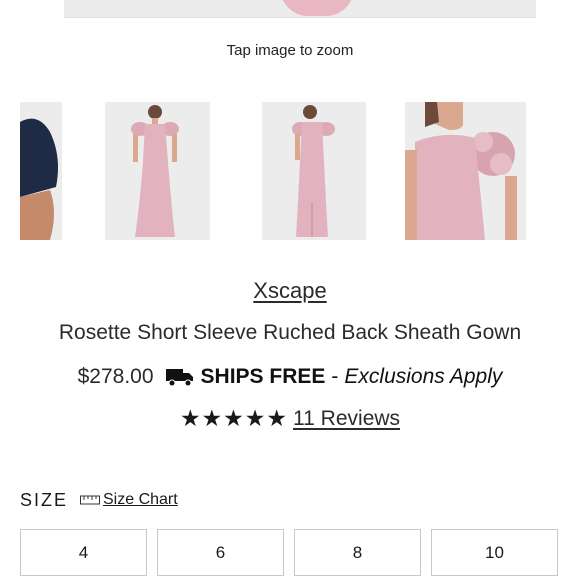  Describe the element at coordinates (115, 376) in the screenshot. I see `product-price: $278.00` at that location.